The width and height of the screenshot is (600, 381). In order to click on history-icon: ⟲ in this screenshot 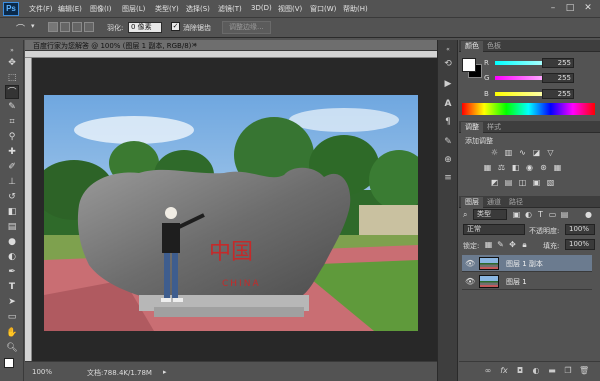, I will do `click(448, 64)`.